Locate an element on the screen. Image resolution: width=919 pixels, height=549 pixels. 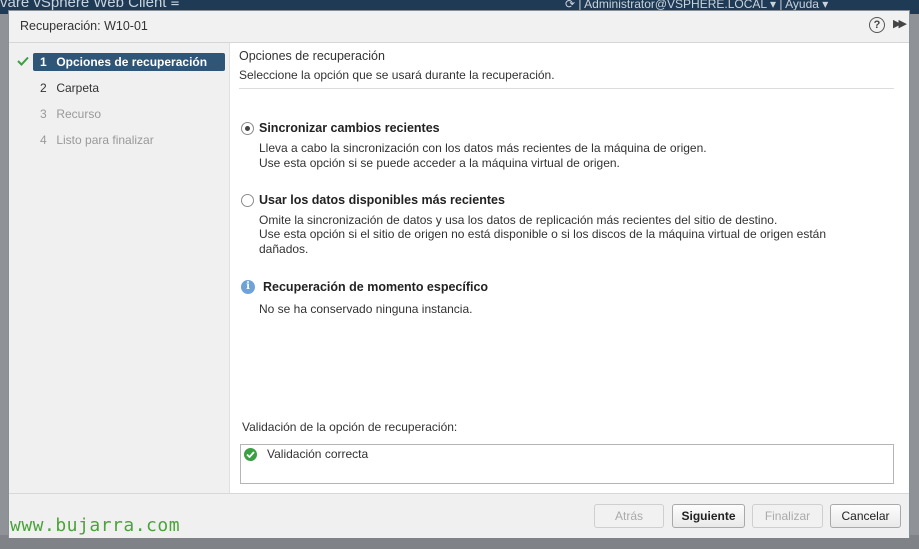
validation-box: Validación correcta is located at coordinates (567, 464).